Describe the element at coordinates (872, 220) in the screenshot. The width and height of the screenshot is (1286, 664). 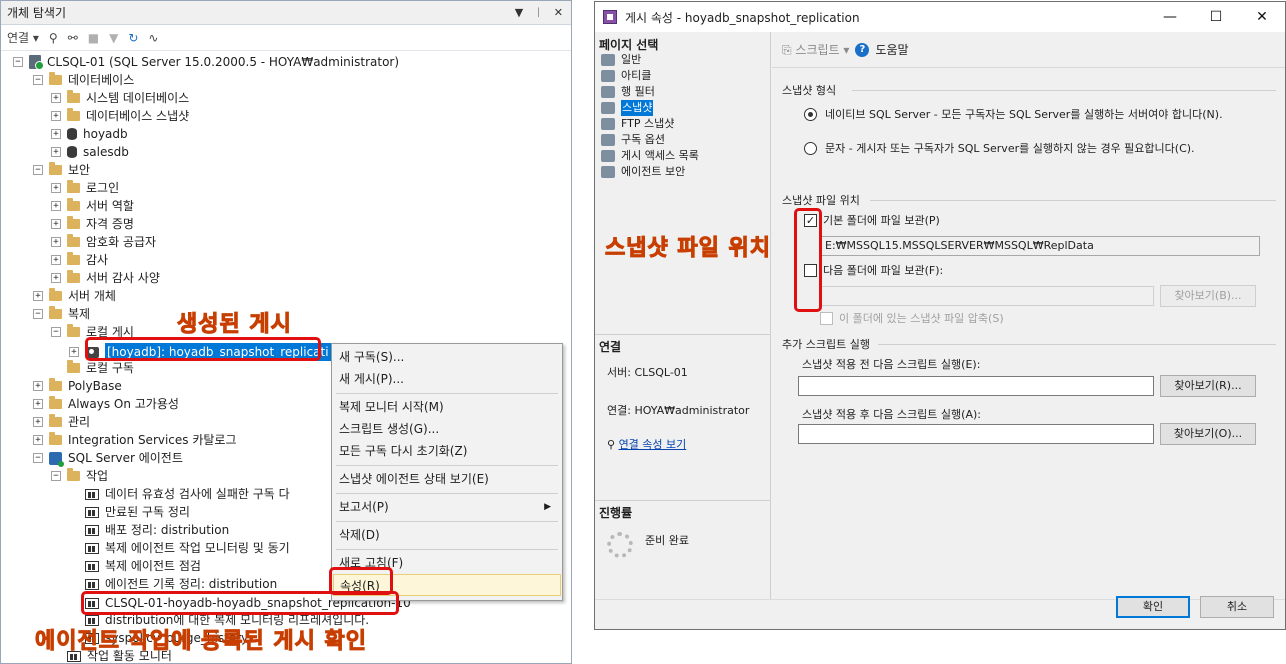
I see `checkbox-default-folder: ✓ 기본 폴더에 파일 보관(P)` at that location.